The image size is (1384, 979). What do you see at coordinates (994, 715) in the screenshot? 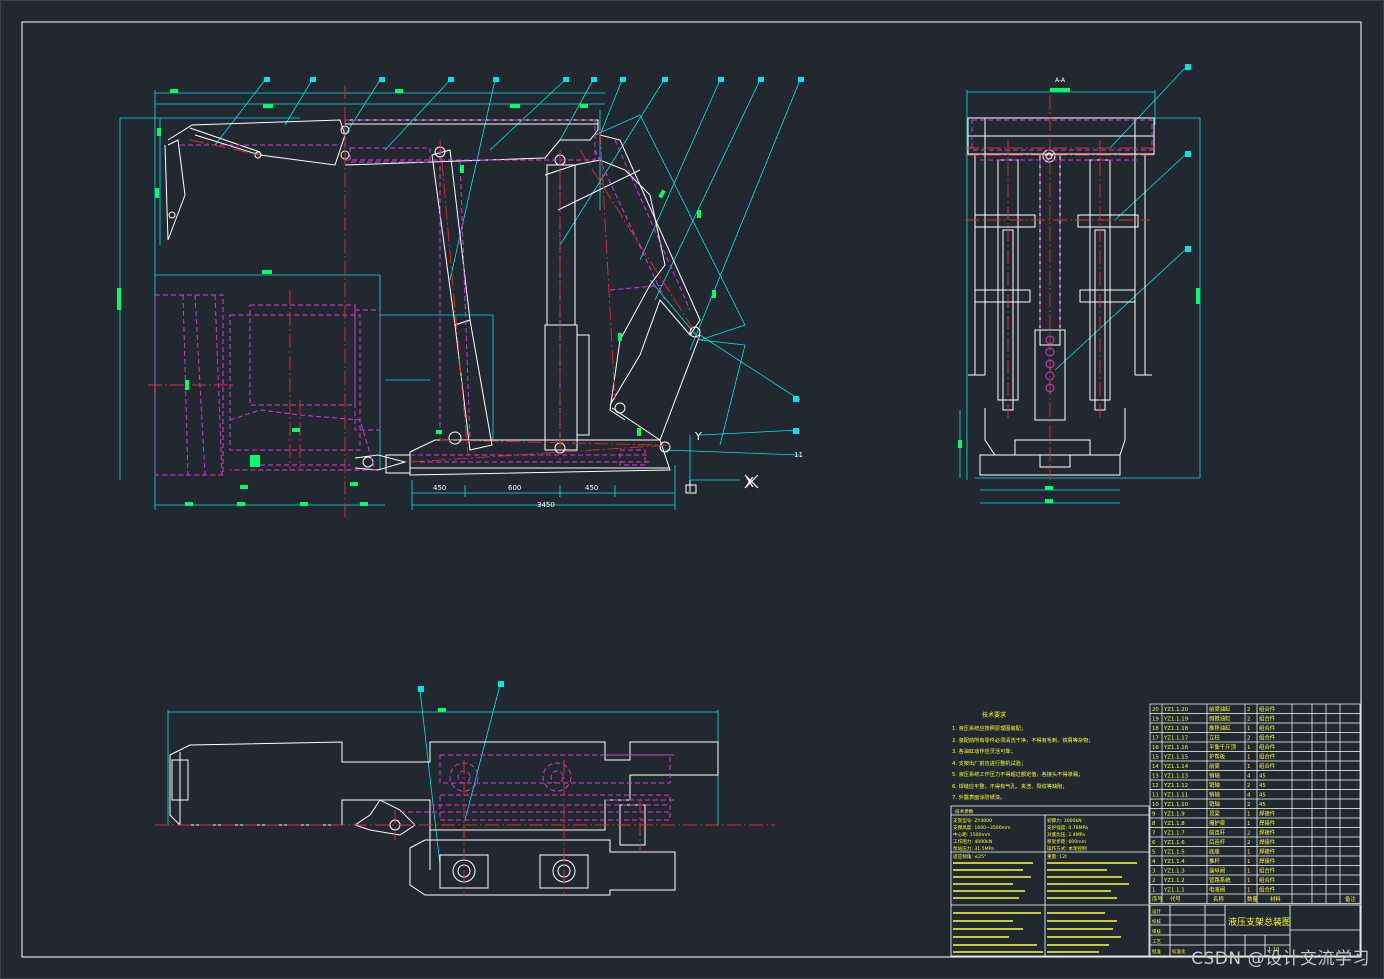
I see `notes-heading: 技术要求` at bounding box center [994, 715].